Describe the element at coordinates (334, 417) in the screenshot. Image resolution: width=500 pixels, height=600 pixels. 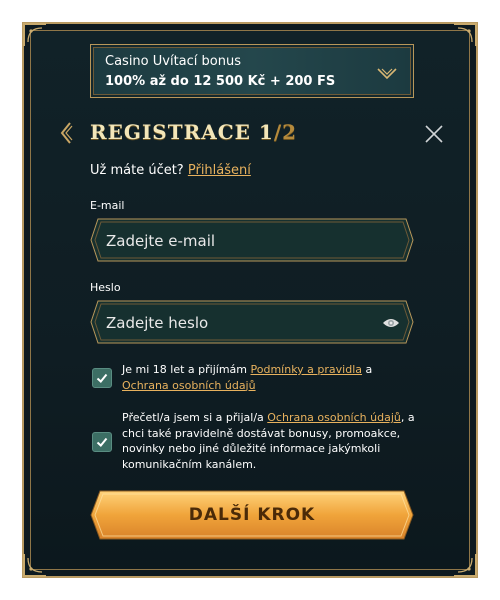
I see `marketing-privacy-link: Ochrana osobních údajů` at that location.